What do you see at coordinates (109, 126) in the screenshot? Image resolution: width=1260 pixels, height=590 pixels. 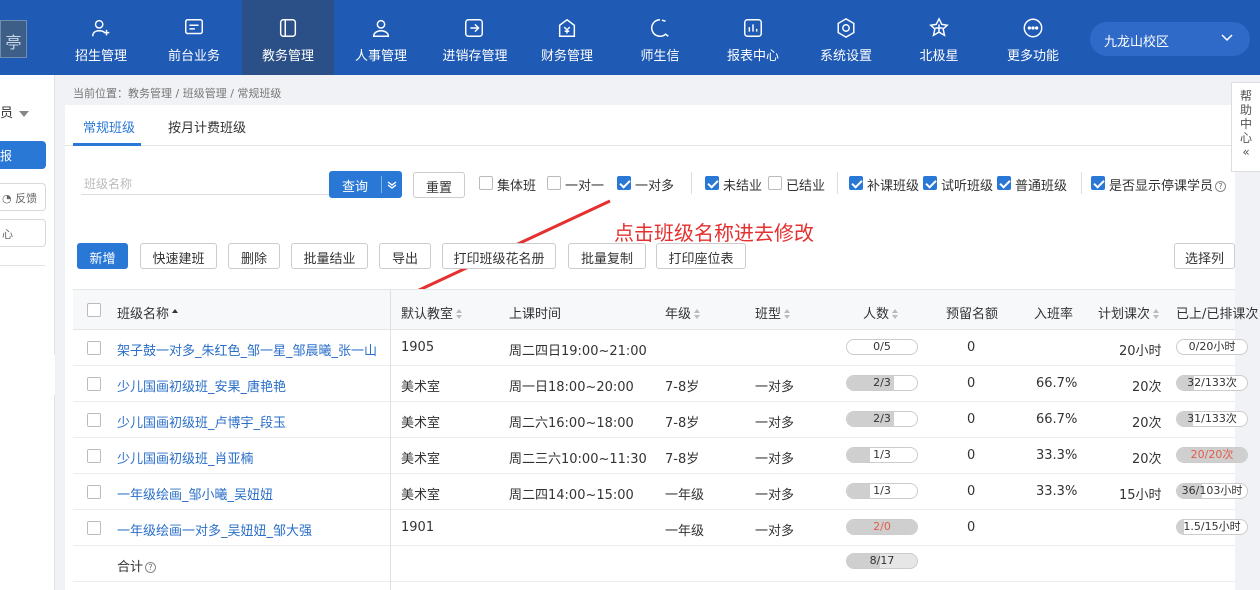 I see `tab-regular-class: 常规班级` at bounding box center [109, 126].